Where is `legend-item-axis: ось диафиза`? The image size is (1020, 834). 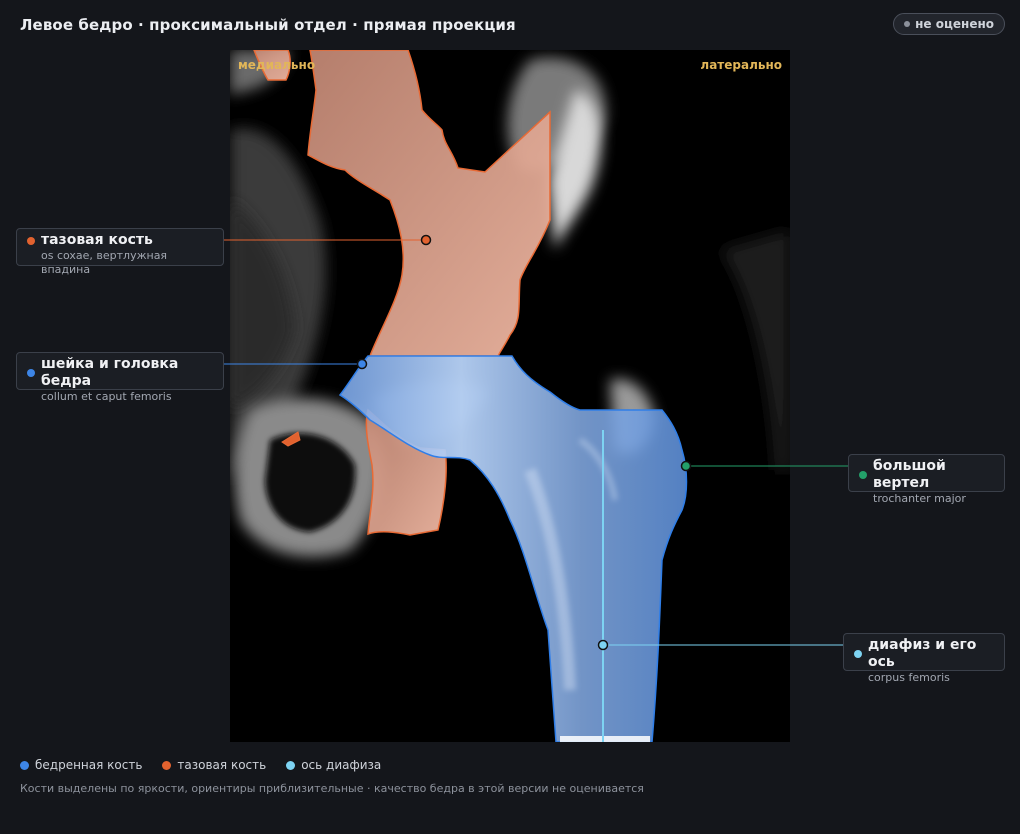 legend-item-axis: ось диафиза is located at coordinates (333, 765).